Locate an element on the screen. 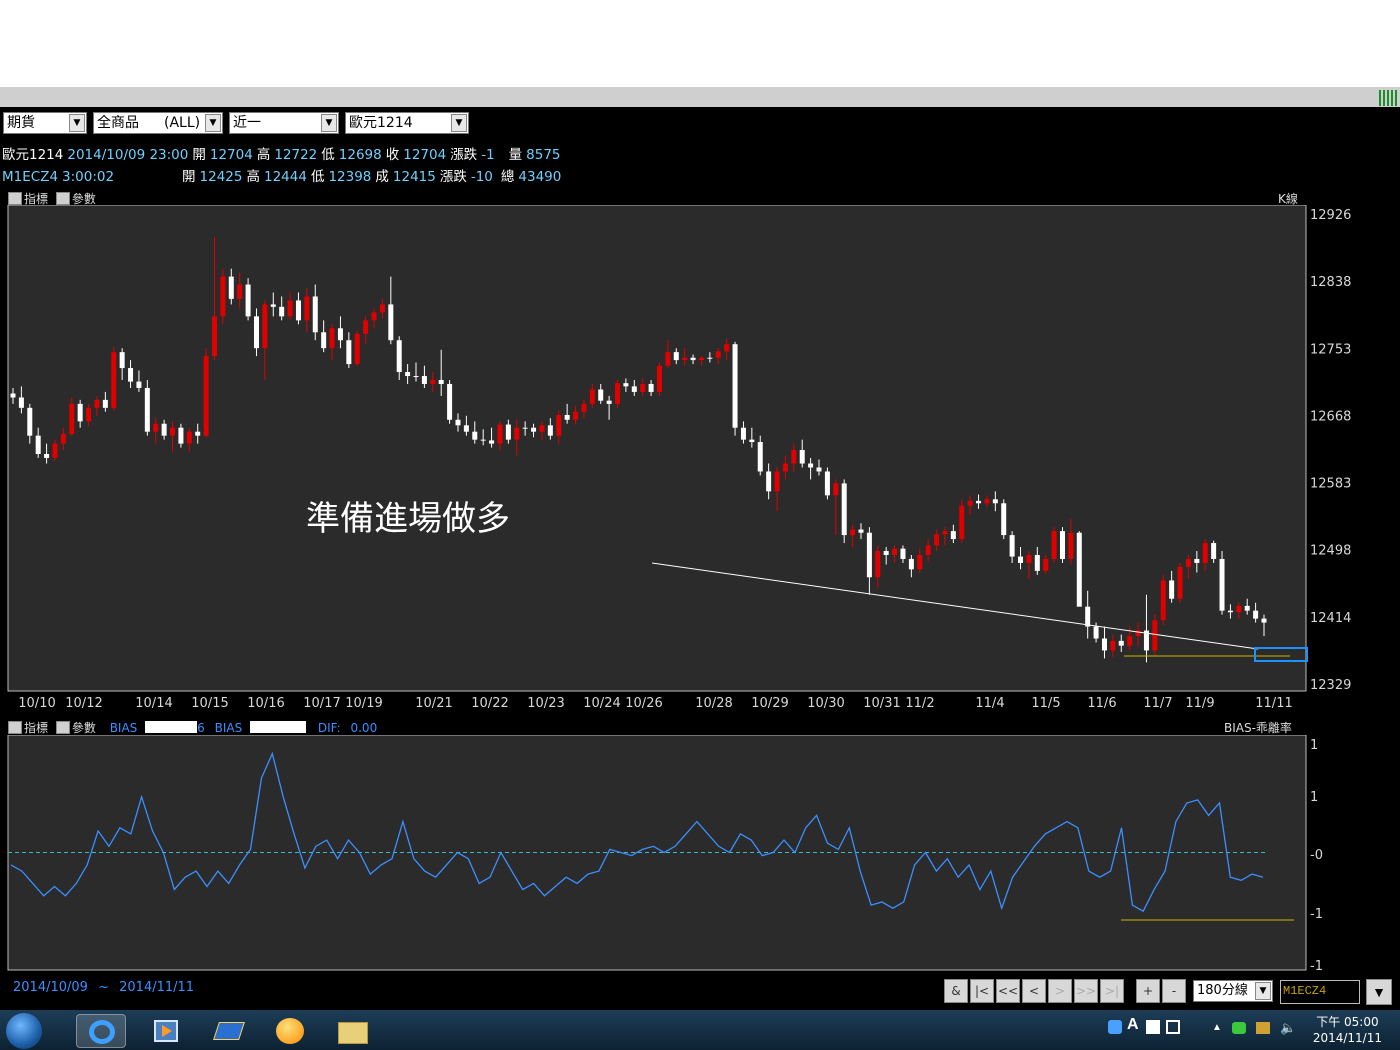 The image size is (1400, 1050). date-start: 2014/10/09 is located at coordinates (50, 987).